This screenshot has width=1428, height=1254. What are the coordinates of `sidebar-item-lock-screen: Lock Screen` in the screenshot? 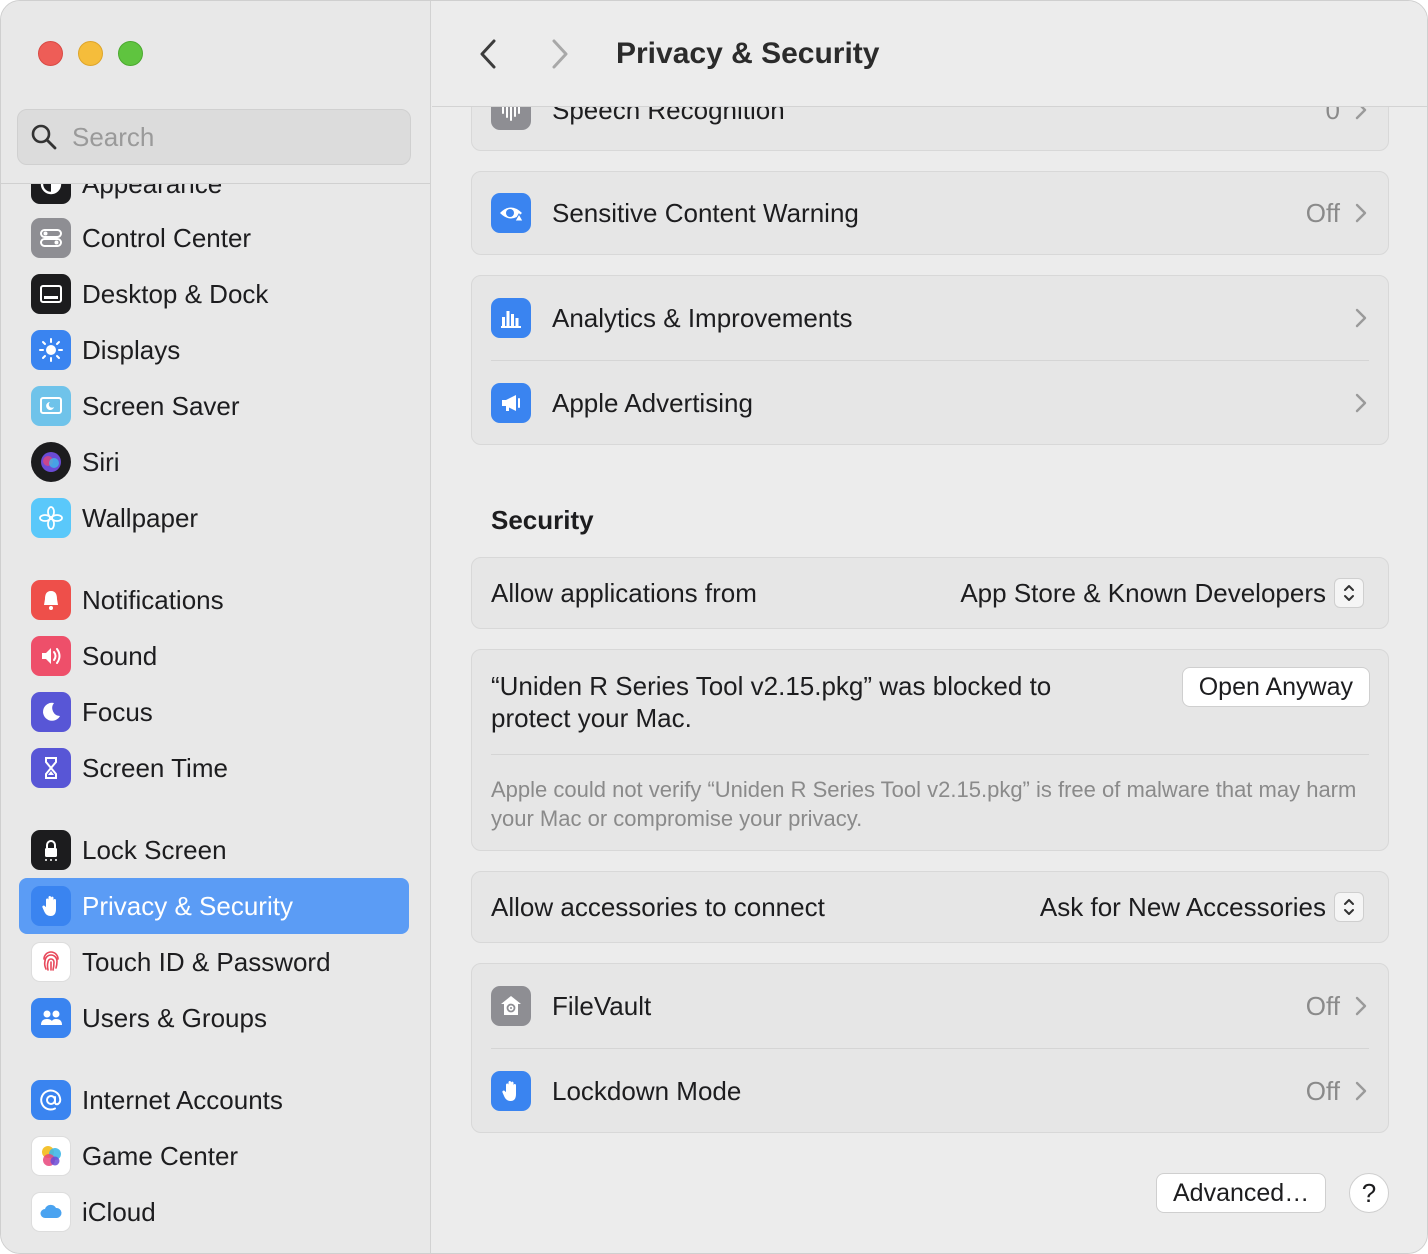 It's located at (214, 850).